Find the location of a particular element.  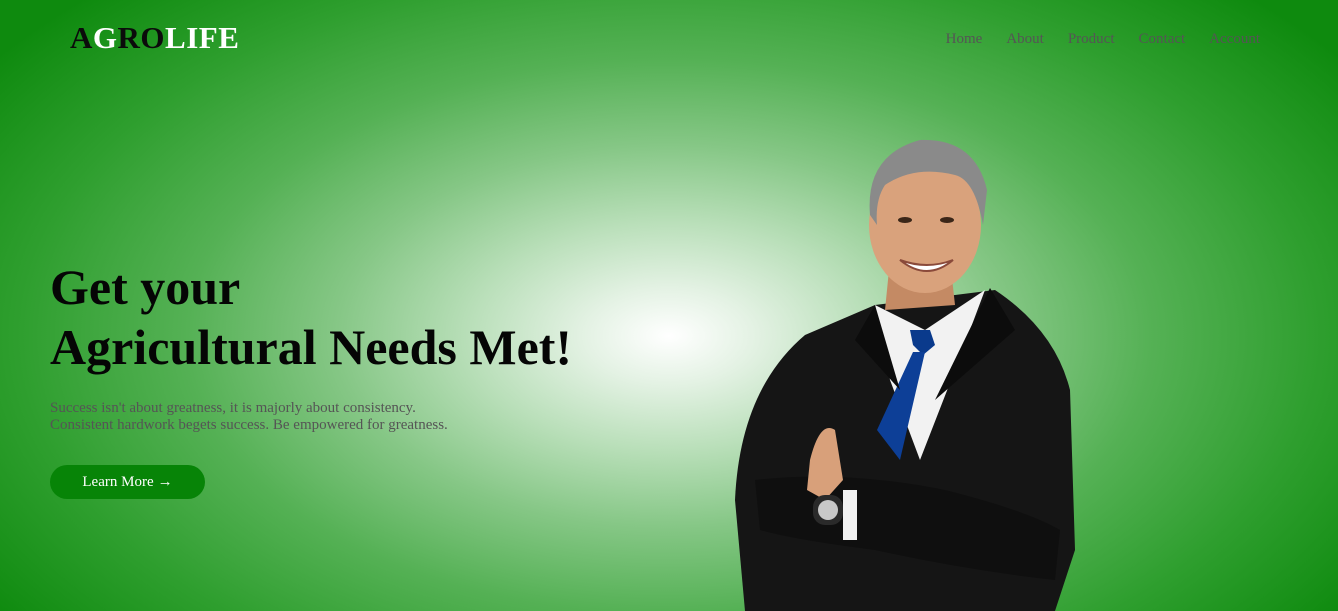

nav-item-contact: Contact is located at coordinates (1162, 39).